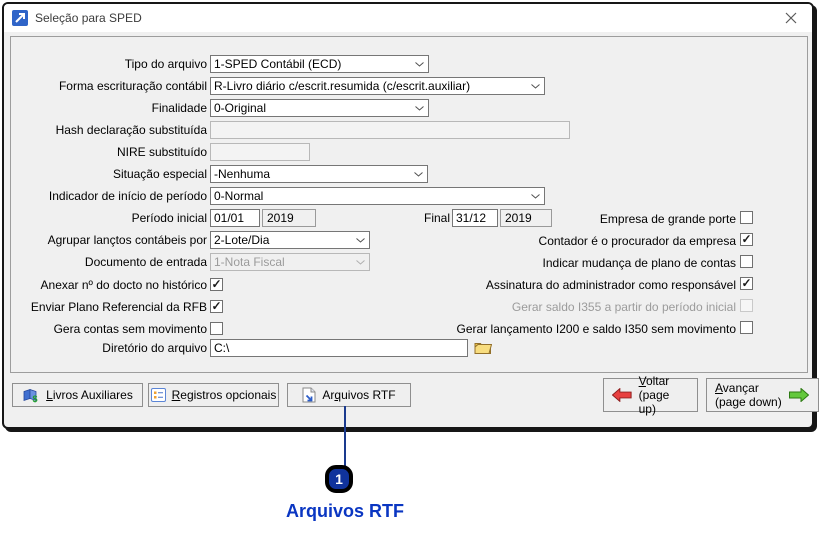 Image resolution: width=830 pixels, height=543 pixels. Describe the element at coordinates (158, 395) in the screenshot. I see `list-icon` at that location.